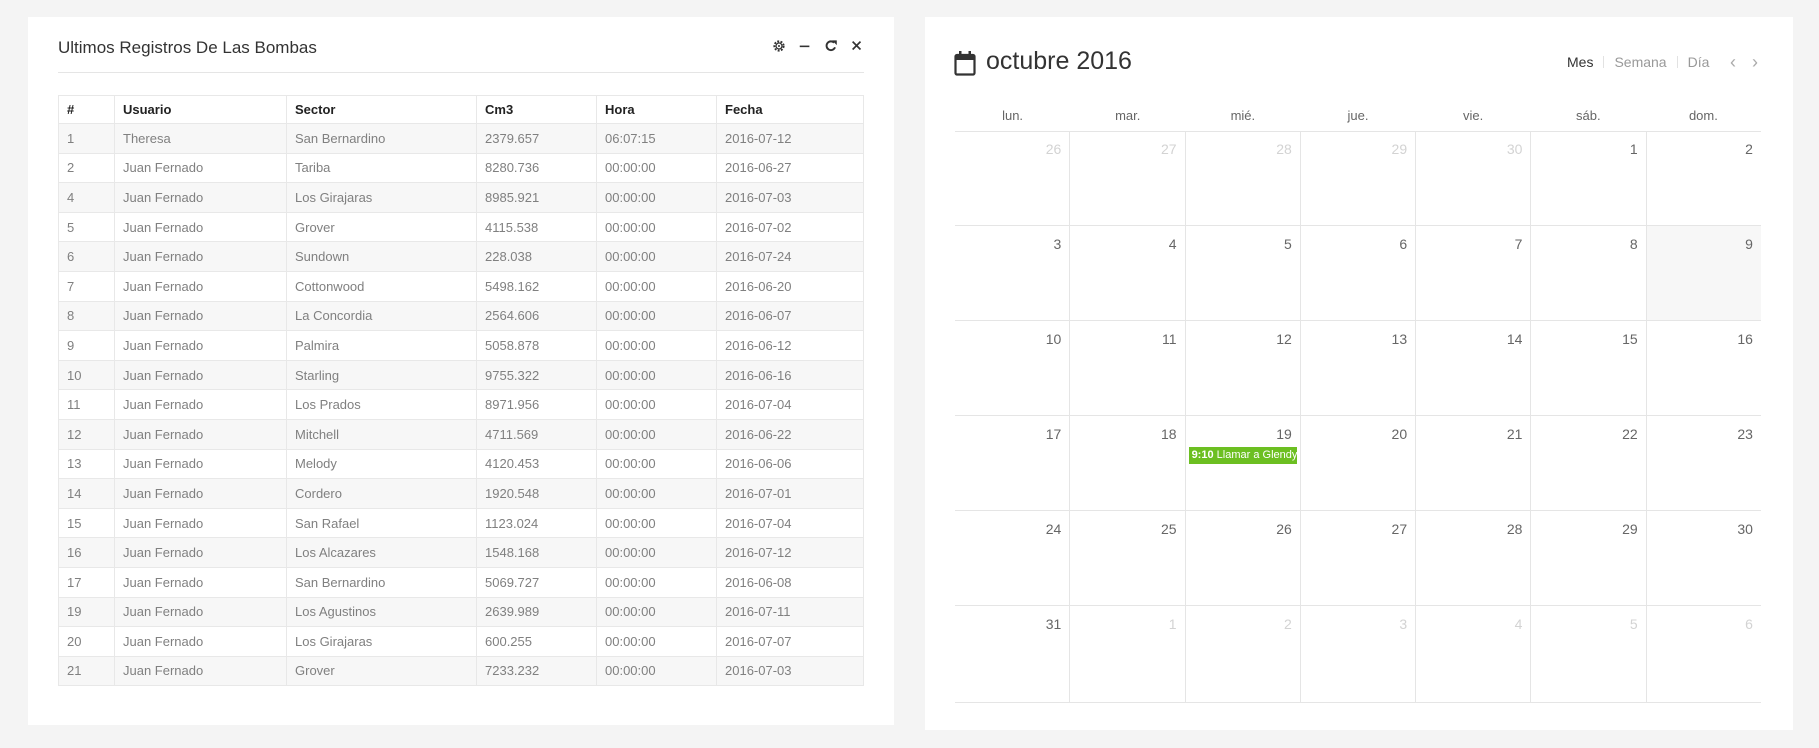 Image resolution: width=1819 pixels, height=748 pixels. What do you see at coordinates (1699, 62) in the screenshot?
I see `view-day-button: Día` at bounding box center [1699, 62].